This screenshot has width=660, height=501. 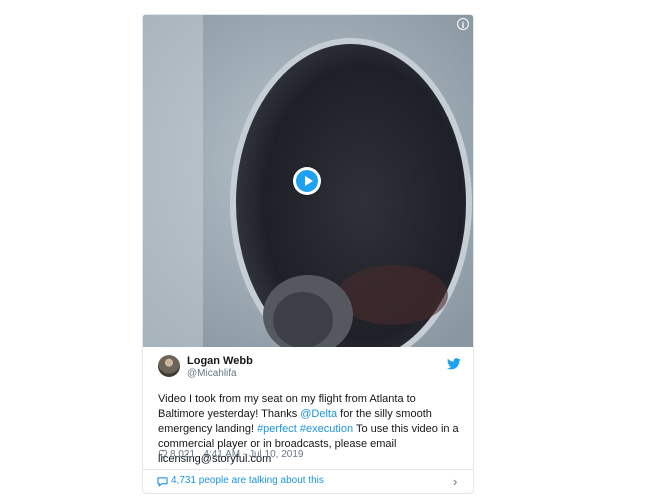 I want to click on play-triangle, so click(x=309, y=181).